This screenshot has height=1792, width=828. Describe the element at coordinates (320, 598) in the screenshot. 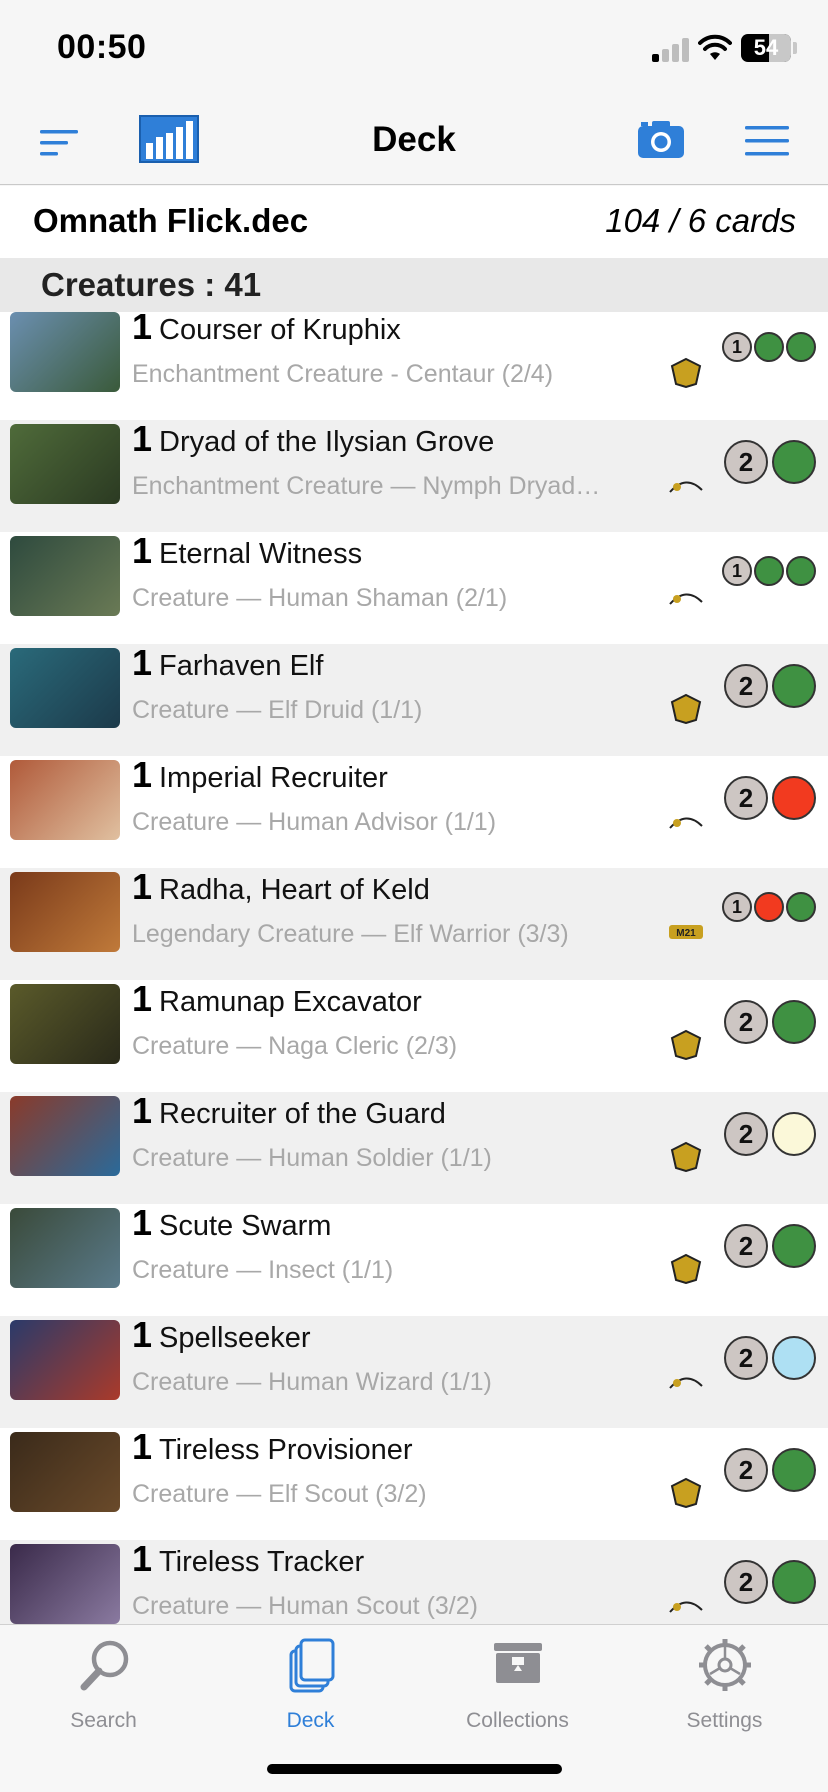

I see `card-type-line: Creature — Human Shaman (2/1)` at that location.